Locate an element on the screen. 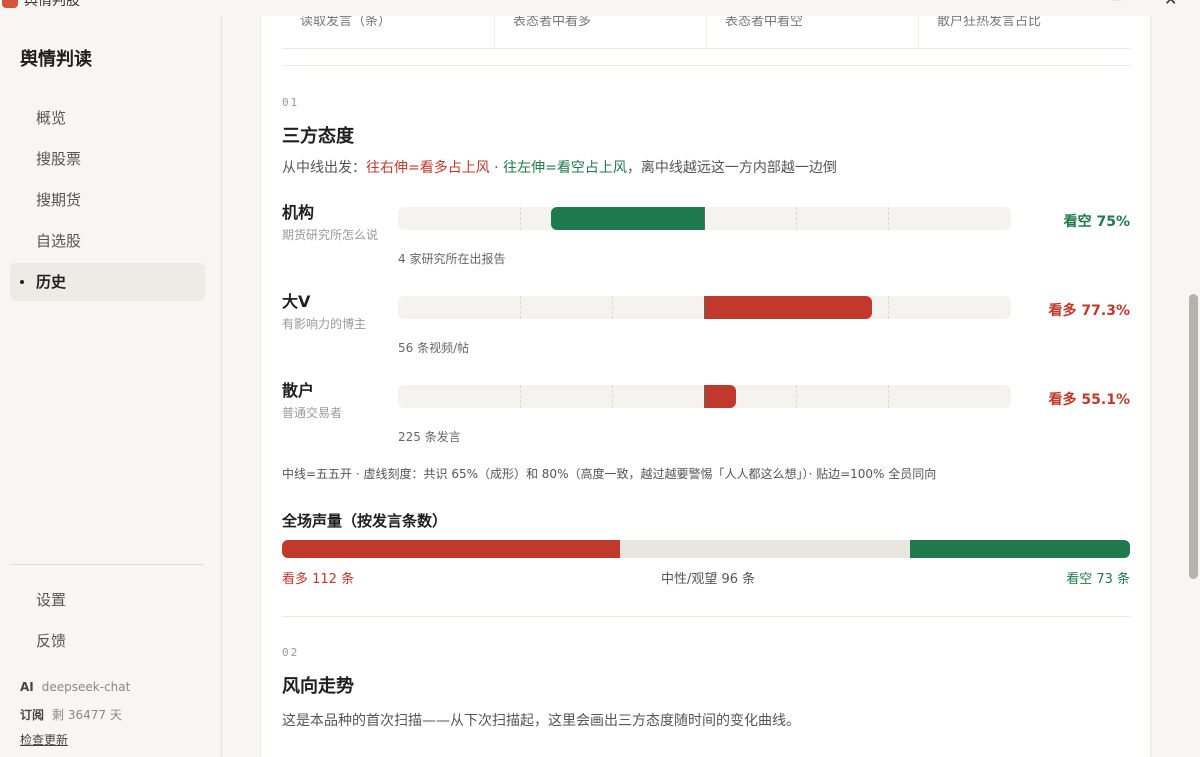 The image size is (1200, 757). sidebar-item-label: 搜股票 is located at coordinates (59, 159).